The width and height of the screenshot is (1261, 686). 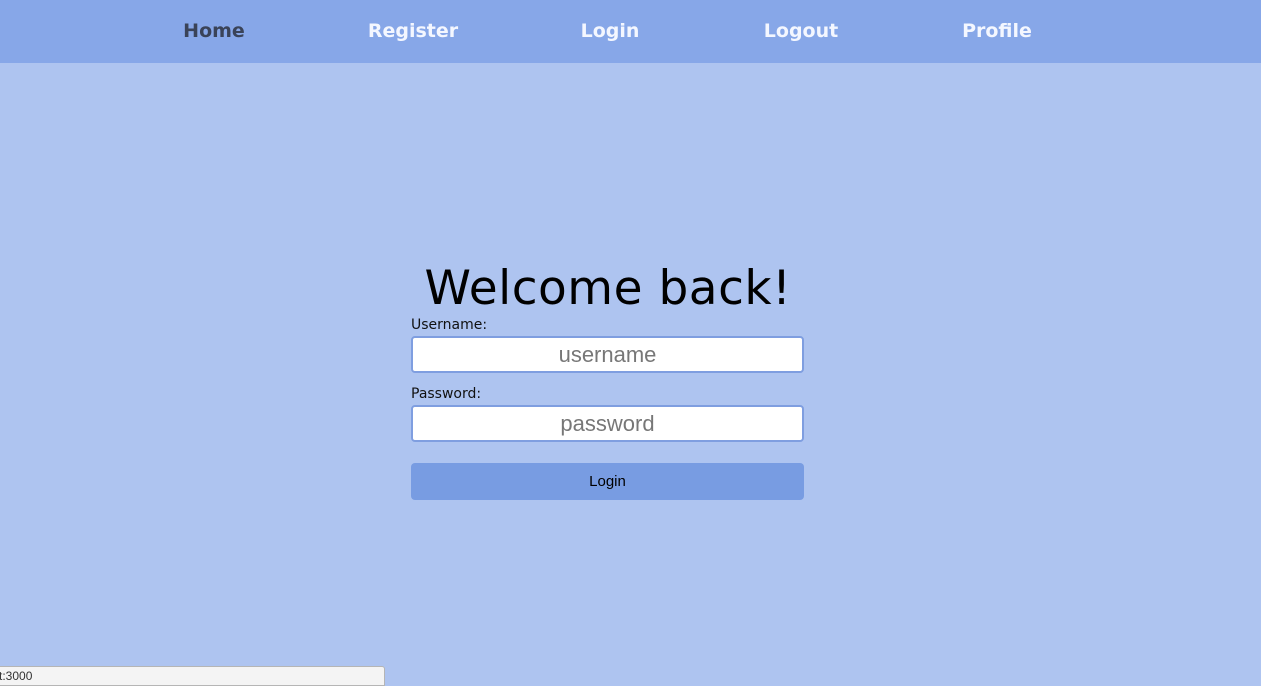 I want to click on nav-login-link: Login, so click(x=610, y=31).